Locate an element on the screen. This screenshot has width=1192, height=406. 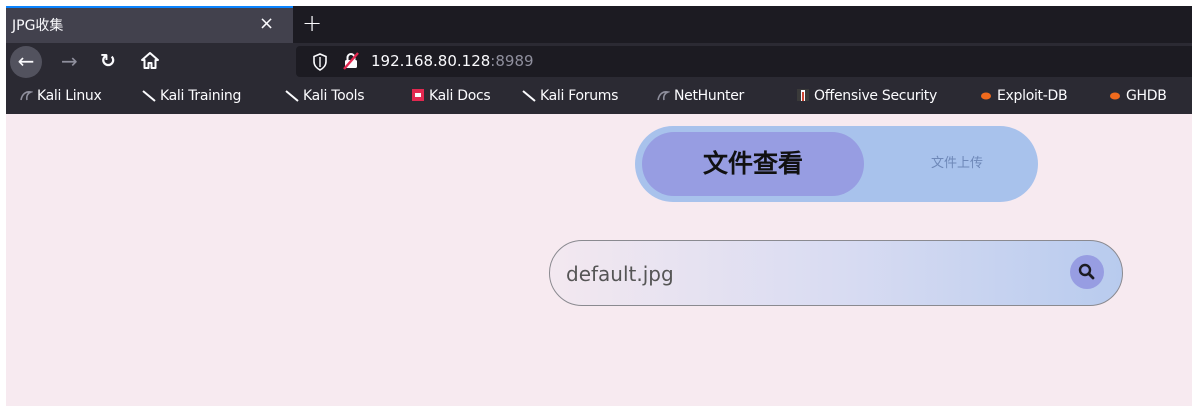
address-bar: 192.168.80.128:8989 is located at coordinates (744, 61).